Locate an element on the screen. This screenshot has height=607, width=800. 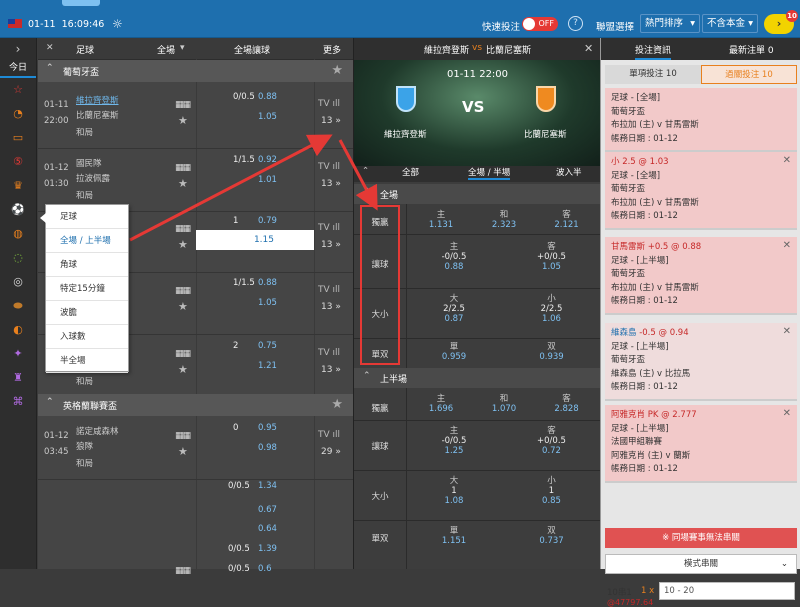
gamepad-icon: ⌘ is located at coordinates (18, 402).